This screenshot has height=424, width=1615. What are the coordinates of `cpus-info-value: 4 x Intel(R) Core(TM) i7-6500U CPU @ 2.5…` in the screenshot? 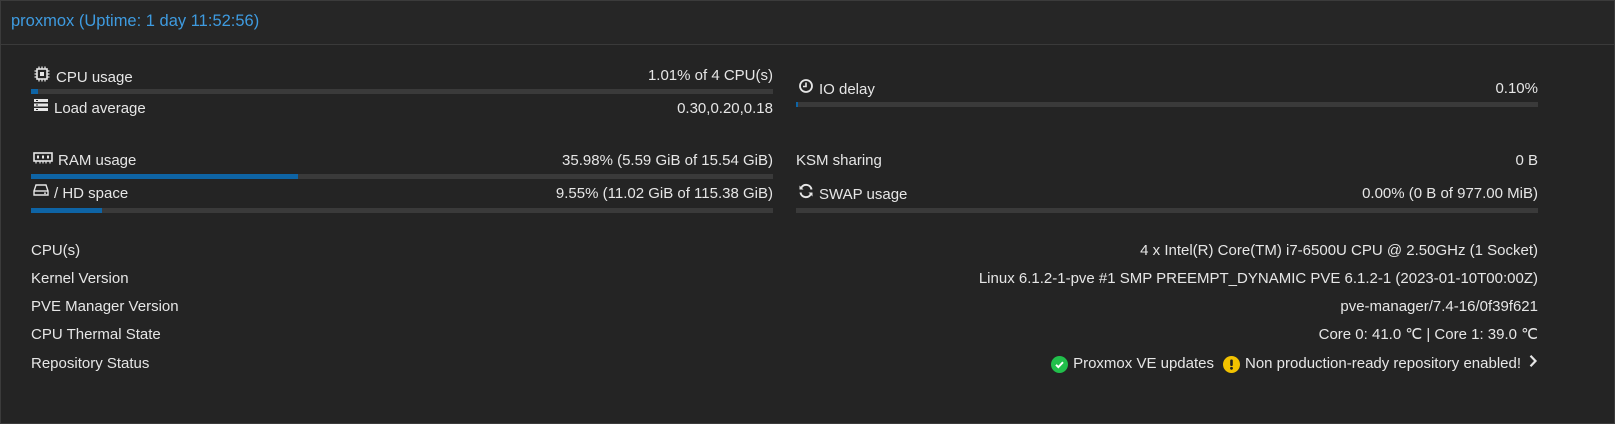 It's located at (1339, 250).